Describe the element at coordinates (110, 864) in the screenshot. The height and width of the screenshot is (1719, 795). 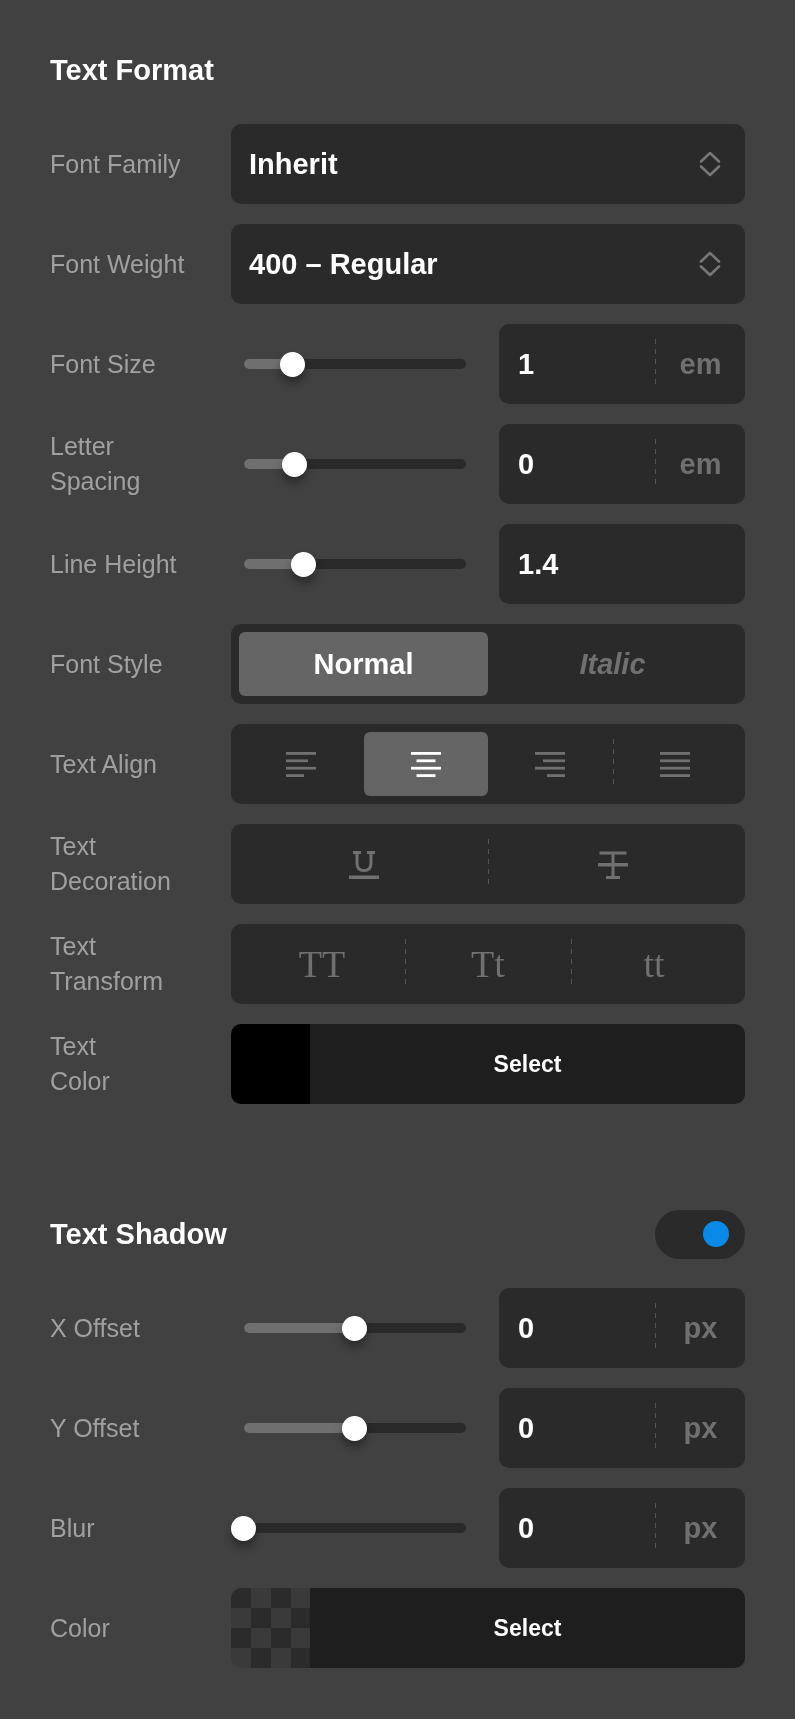
I see `field-label: Text Decoration` at that location.